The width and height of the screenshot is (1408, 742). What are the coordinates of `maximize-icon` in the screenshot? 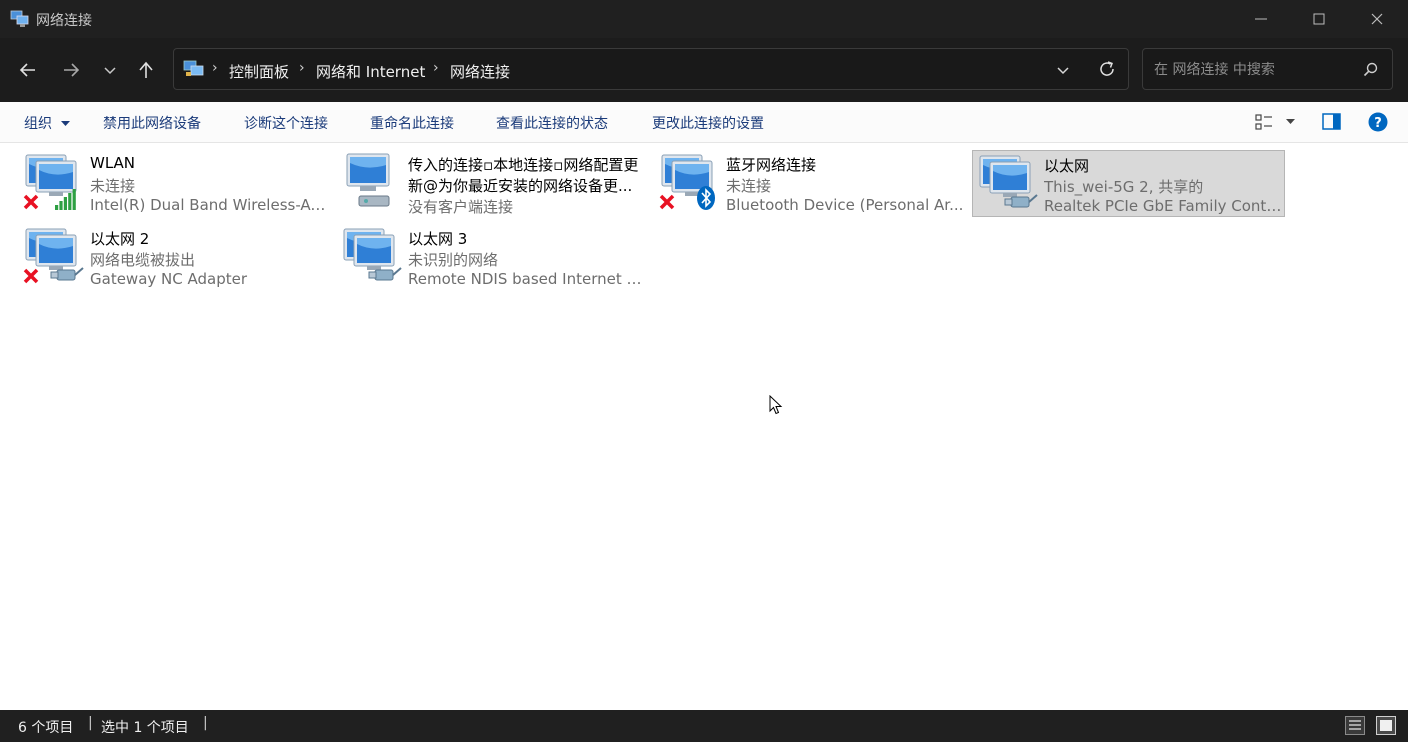 It's located at (1319, 19).